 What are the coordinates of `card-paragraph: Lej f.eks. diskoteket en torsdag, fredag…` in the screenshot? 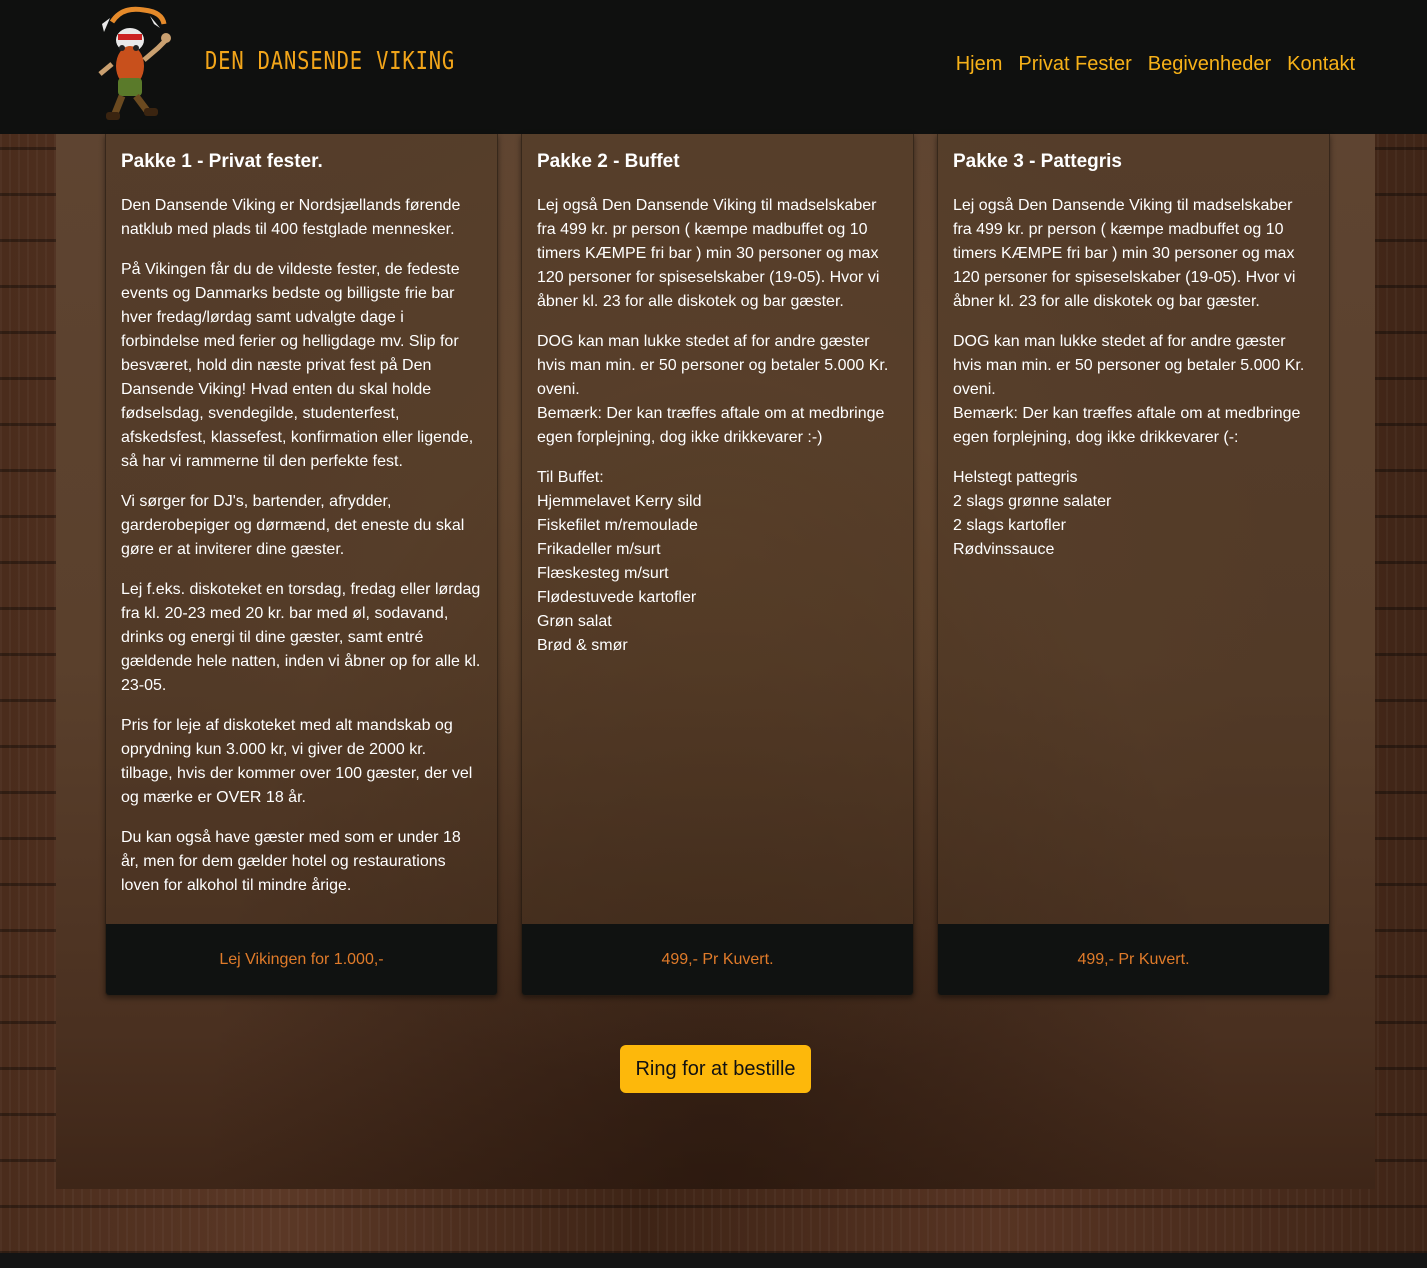 It's located at (301, 637).